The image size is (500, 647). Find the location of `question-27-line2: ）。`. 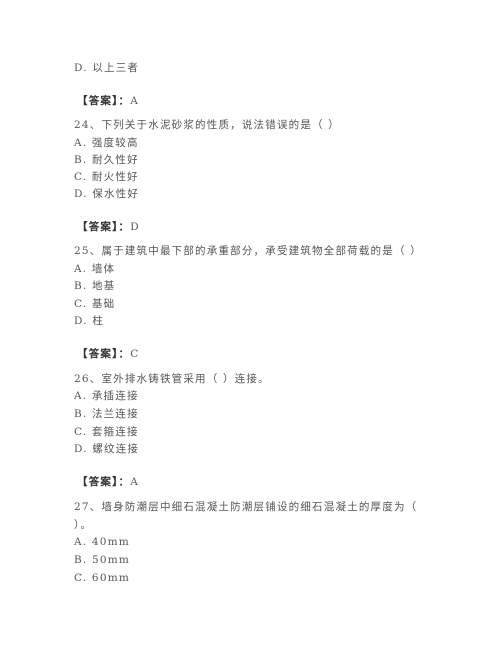

question-27-line2: ）。 is located at coordinates (83, 525).